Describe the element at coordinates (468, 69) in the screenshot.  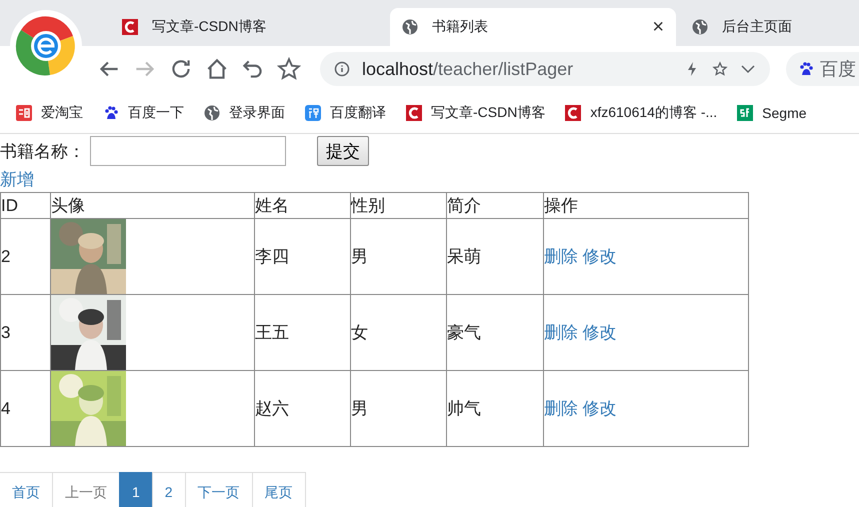
I see `url-text: localhost/teacher/listPager` at that location.